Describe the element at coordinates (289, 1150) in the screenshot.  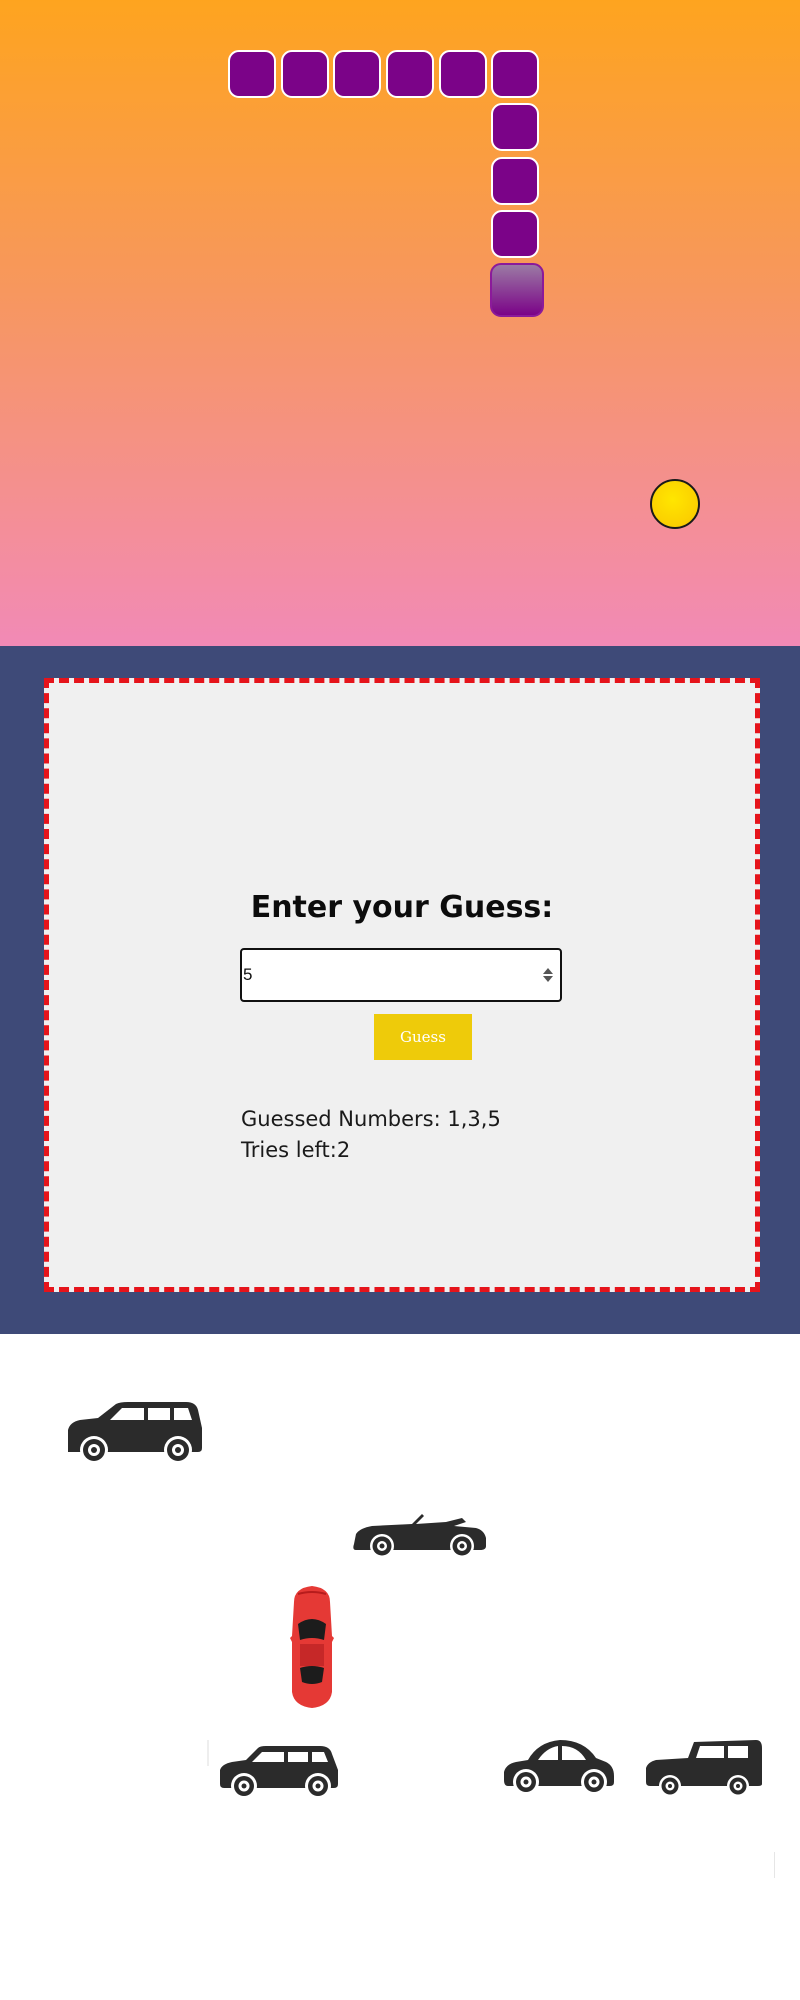
I see `tries-left-label: Tries left:` at that location.